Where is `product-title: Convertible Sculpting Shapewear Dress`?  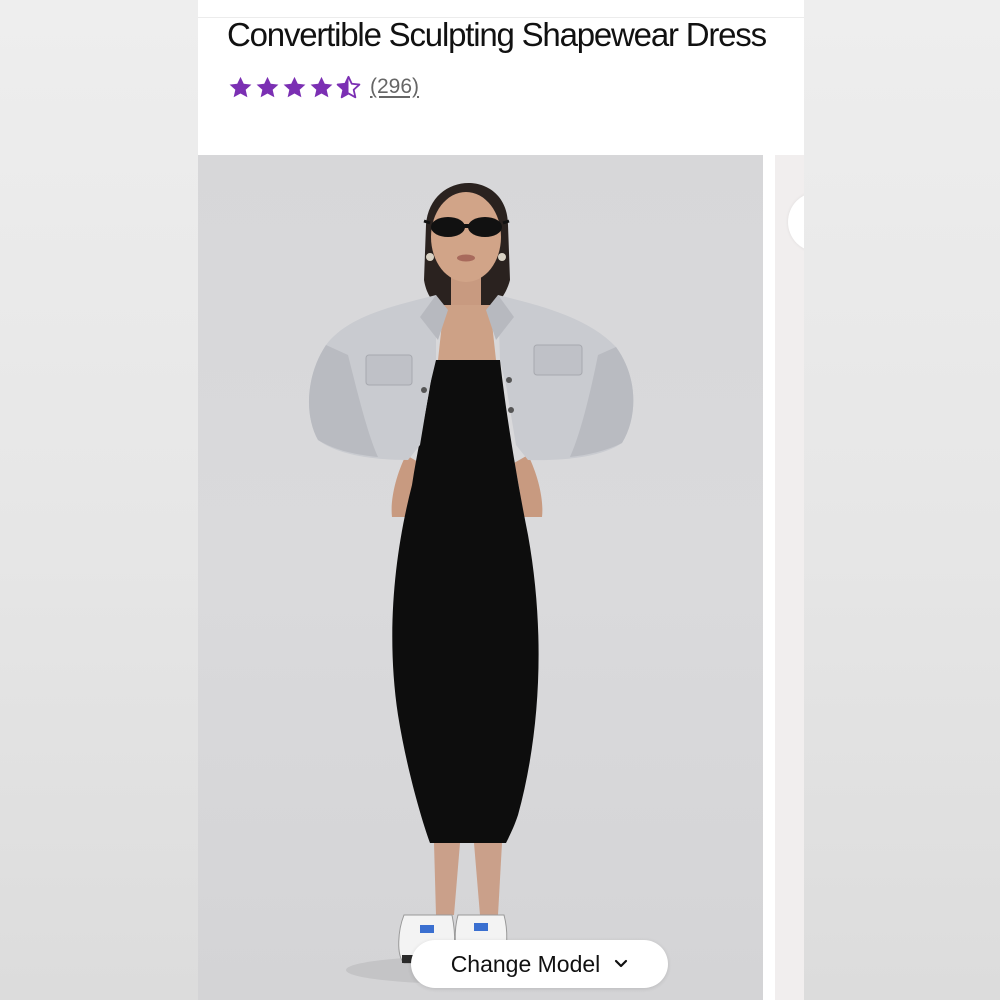
product-title: Convertible Sculpting Shapewear Dress is located at coordinates (497, 34).